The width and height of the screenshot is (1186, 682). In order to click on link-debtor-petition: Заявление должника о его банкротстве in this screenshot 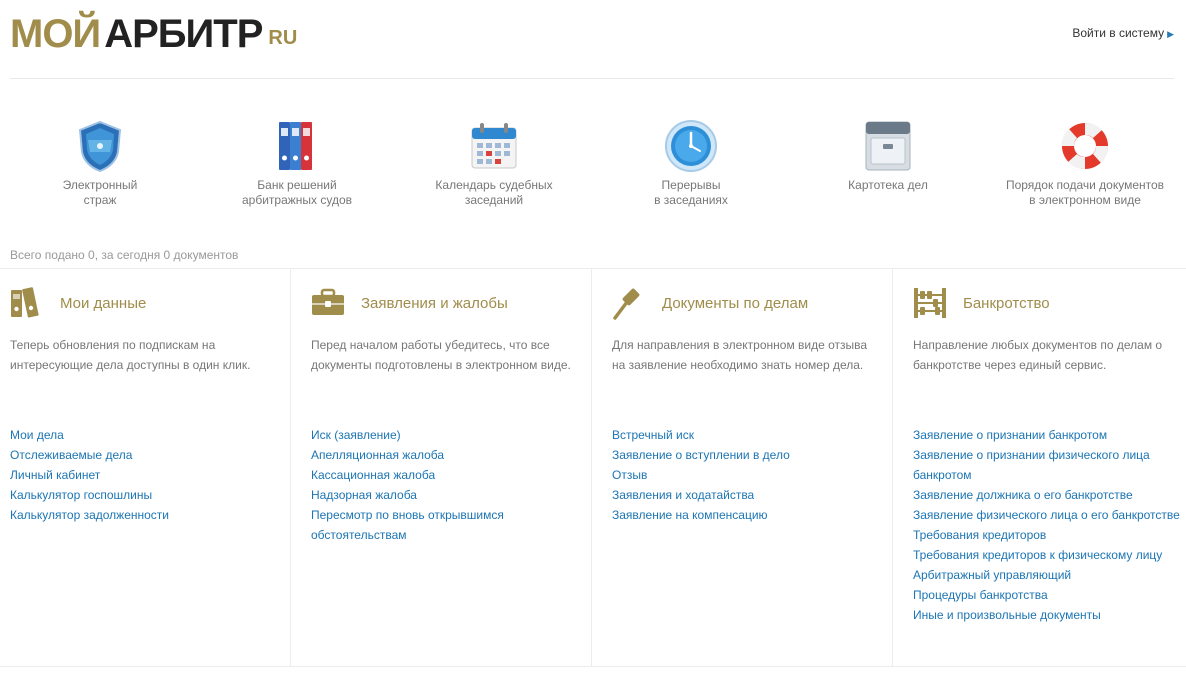, I will do `click(1047, 495)`.